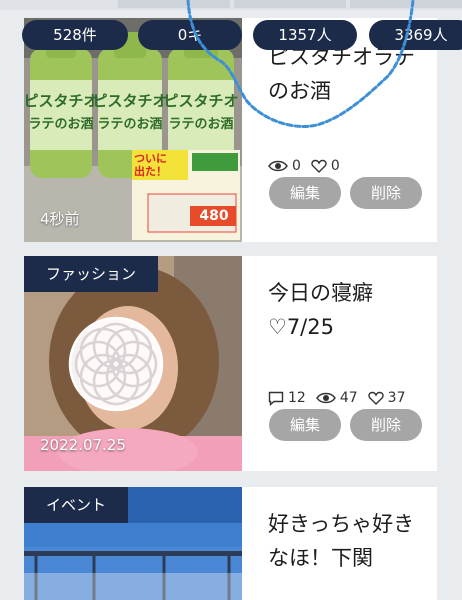 Image resolution: width=462 pixels, height=600 pixels. What do you see at coordinates (91, 274) in the screenshot?
I see `category-badge: ファッション` at bounding box center [91, 274].